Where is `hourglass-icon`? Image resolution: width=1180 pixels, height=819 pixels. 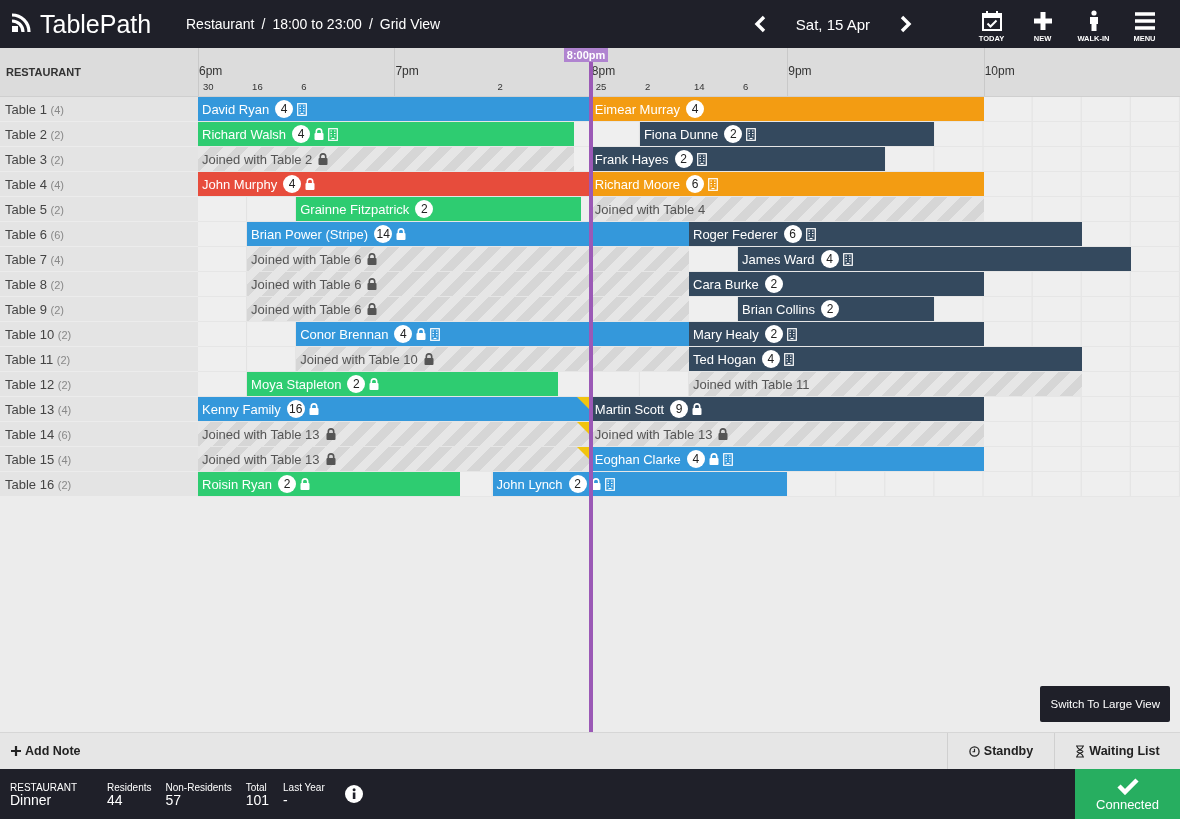 hourglass-icon is located at coordinates (1080, 751).